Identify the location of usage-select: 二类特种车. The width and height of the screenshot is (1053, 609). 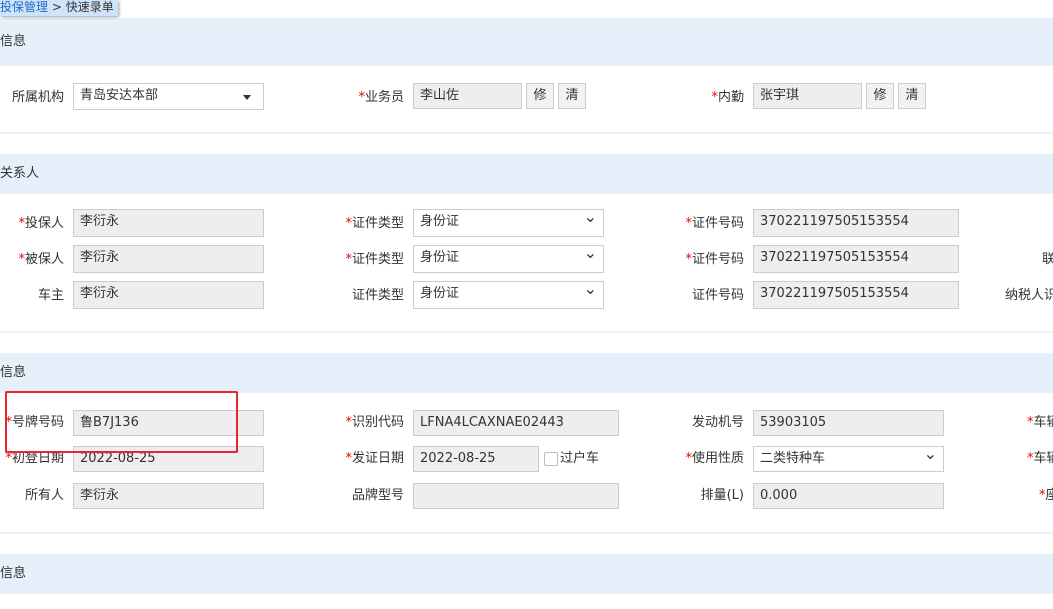
(848, 457).